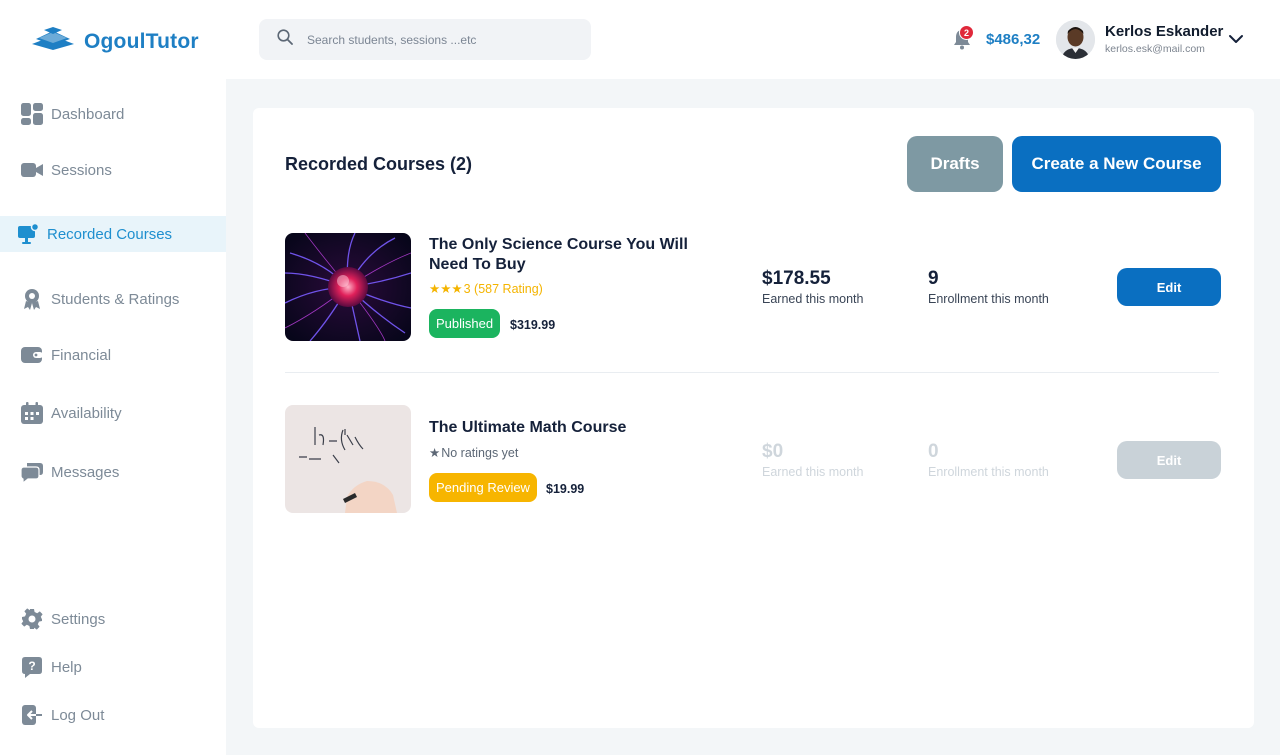 The height and width of the screenshot is (755, 1280). What do you see at coordinates (113, 667) in the screenshot?
I see `sidebar-item-help: ? Help` at bounding box center [113, 667].